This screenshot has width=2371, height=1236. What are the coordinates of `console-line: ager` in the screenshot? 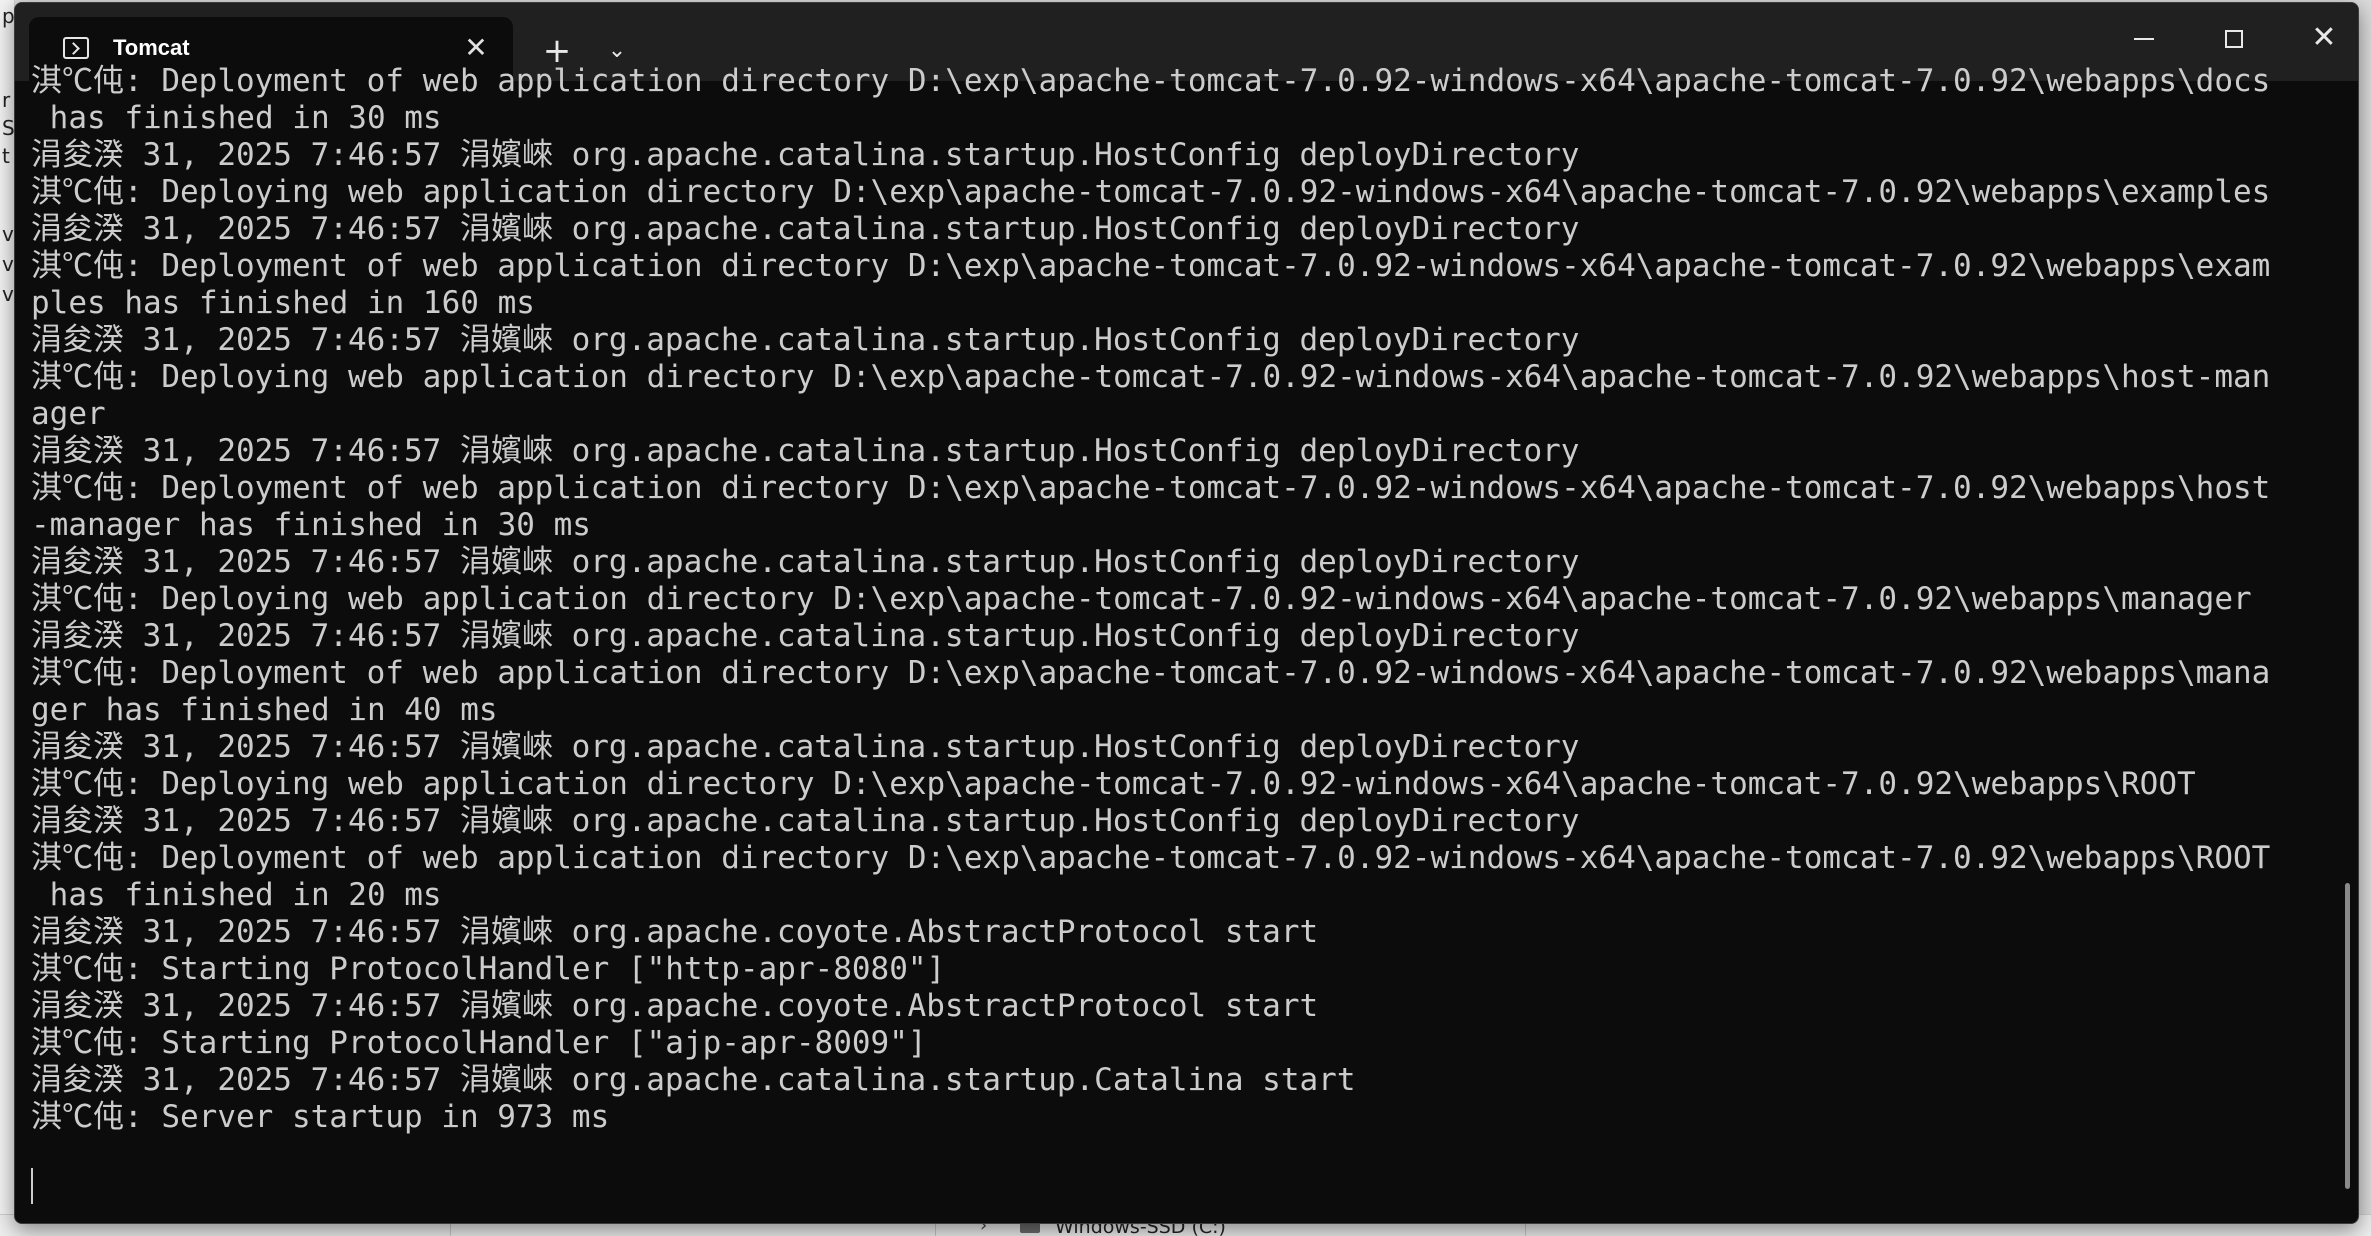 It's located at (68, 414).